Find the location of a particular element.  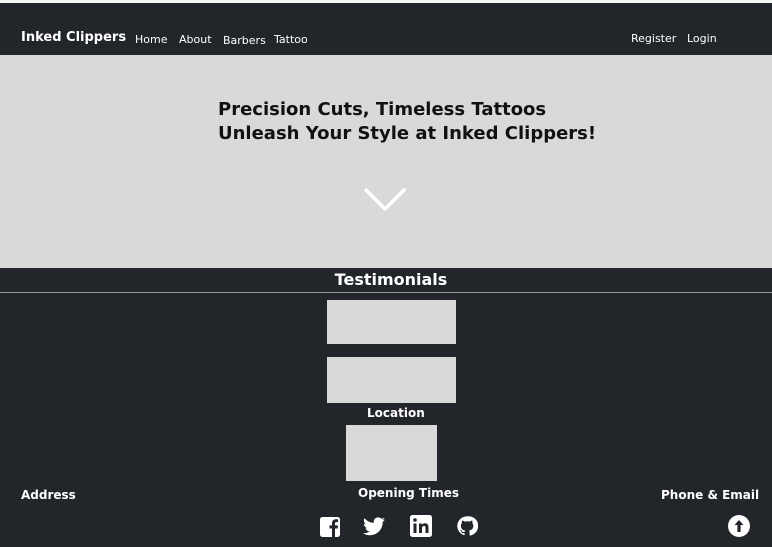

nav-link-tattoo: Tattoo is located at coordinates (291, 39).